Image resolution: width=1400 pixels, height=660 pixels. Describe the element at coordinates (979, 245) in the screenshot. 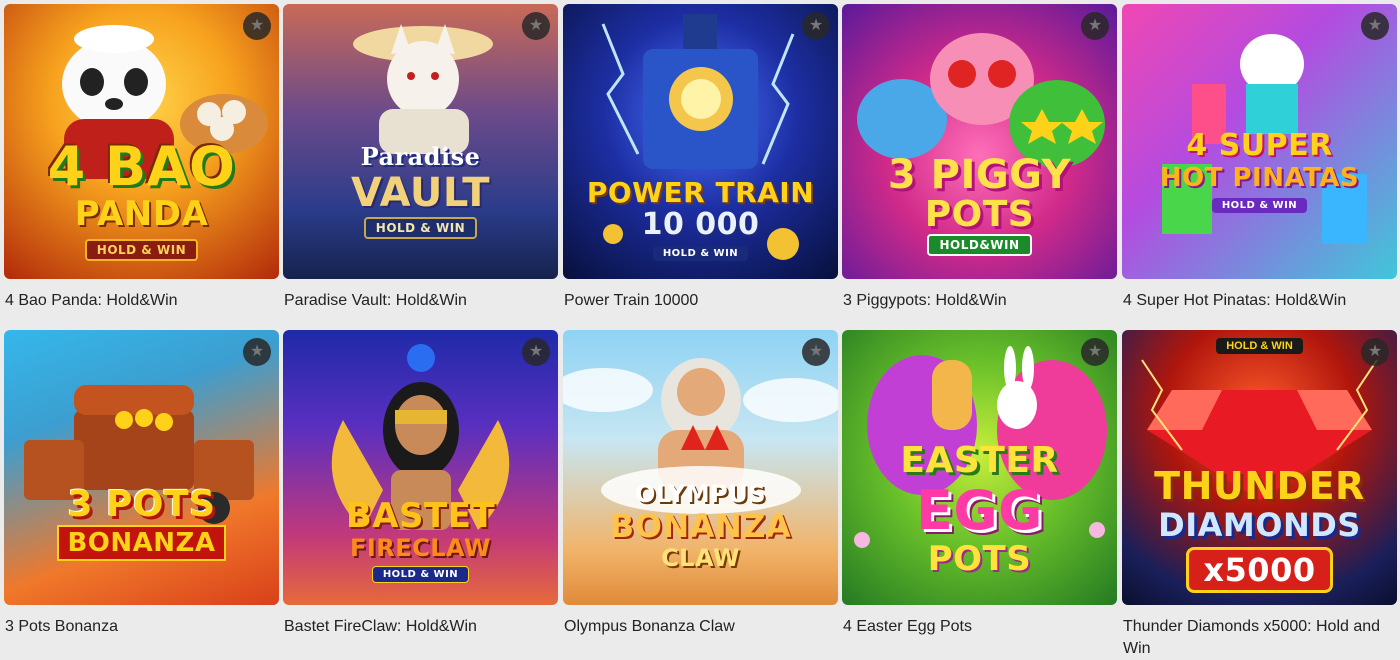

I see `hold-and-win-badge: HOLD&WIN` at that location.